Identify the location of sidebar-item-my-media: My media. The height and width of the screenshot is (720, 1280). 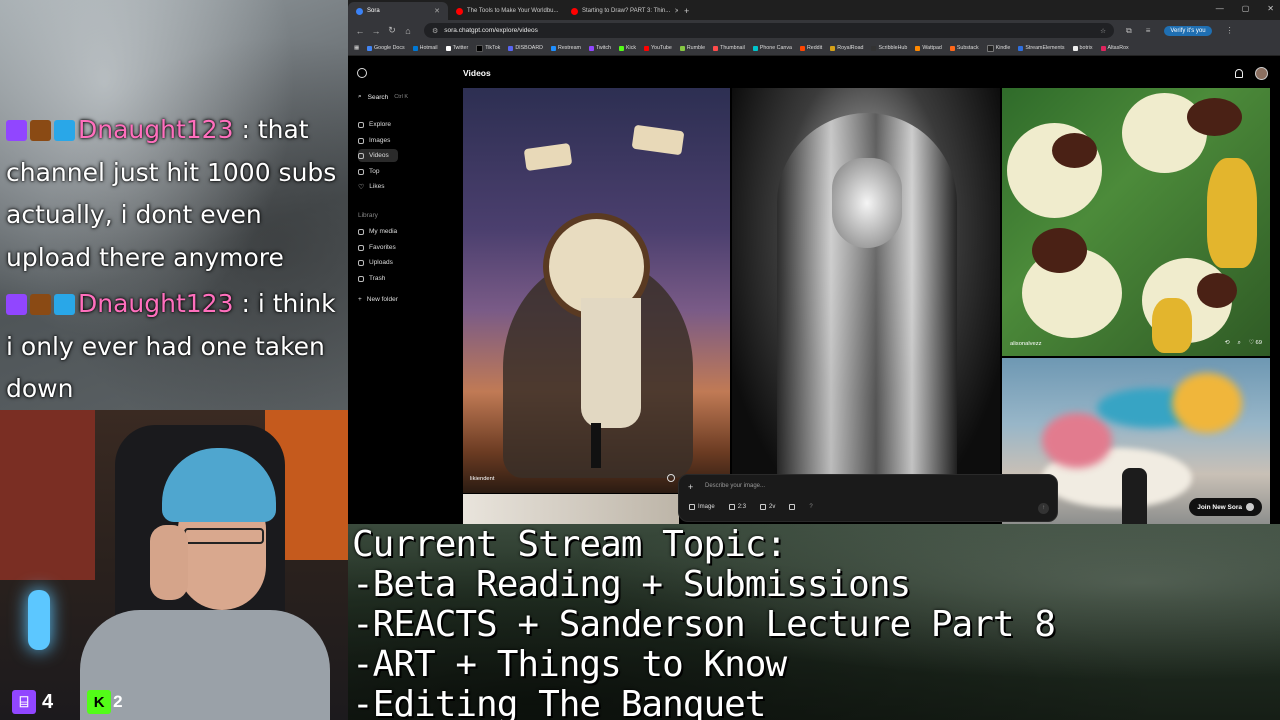
(402, 231).